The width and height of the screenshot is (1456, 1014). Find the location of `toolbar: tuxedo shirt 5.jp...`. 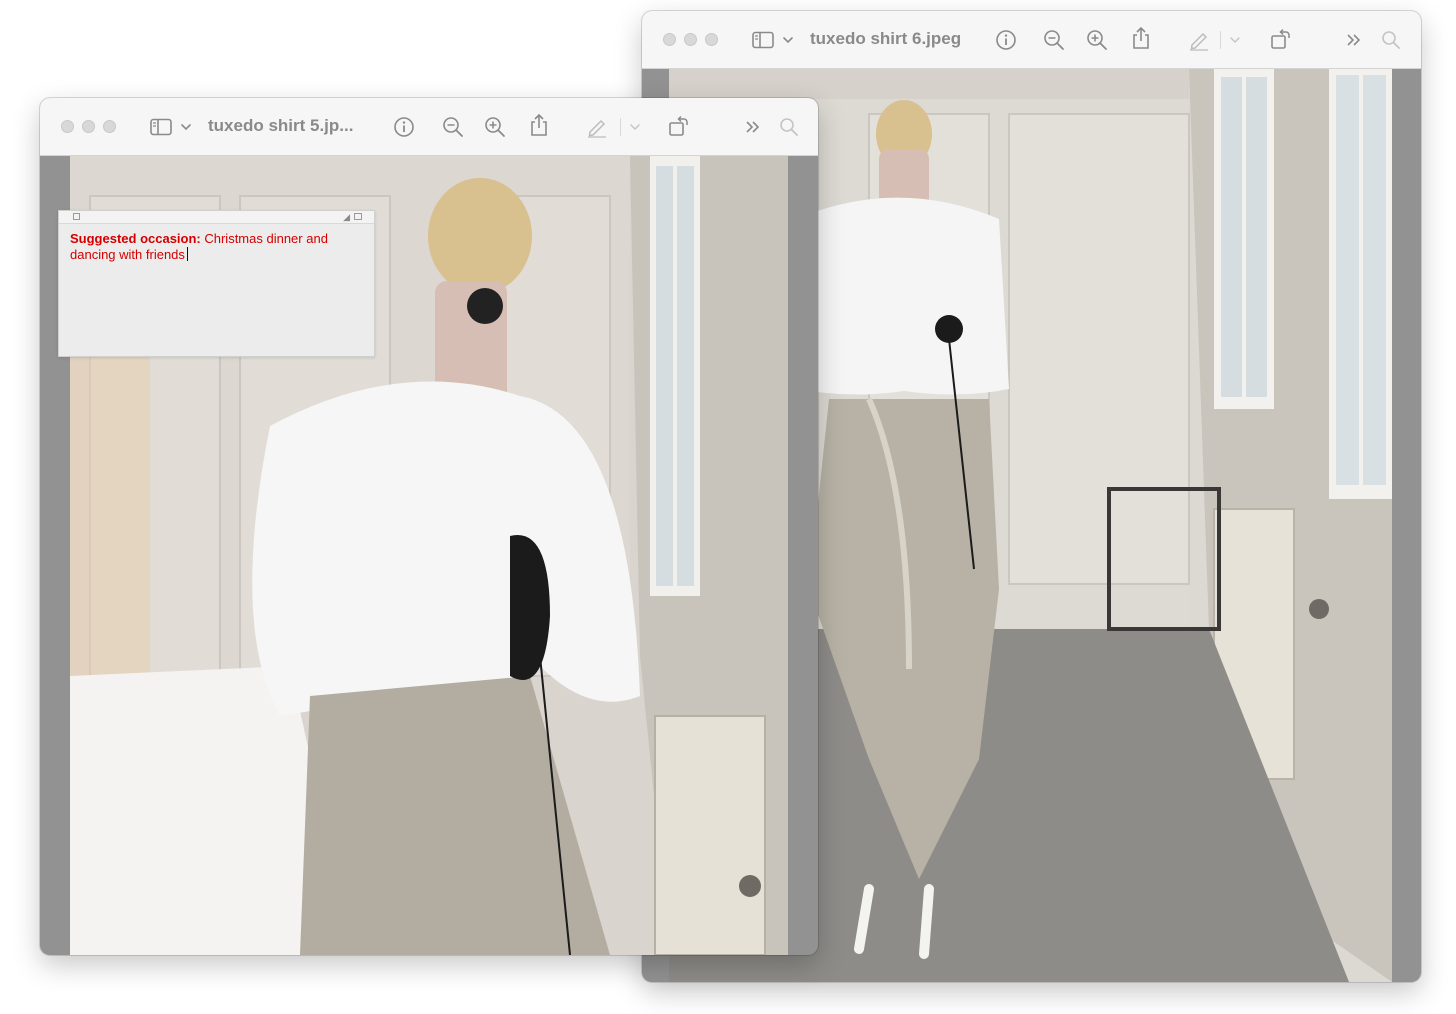

toolbar: tuxedo shirt 5.jp... is located at coordinates (429, 127).